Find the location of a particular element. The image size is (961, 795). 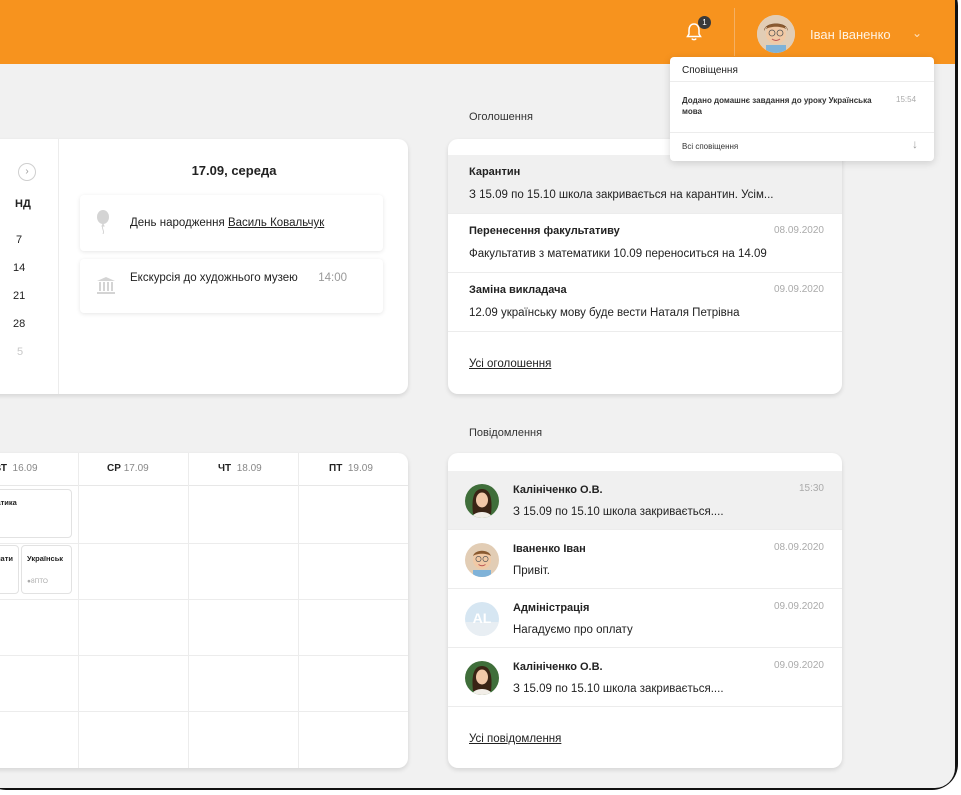

event-birthday: День народження Василь Ковальчук is located at coordinates (231, 223).